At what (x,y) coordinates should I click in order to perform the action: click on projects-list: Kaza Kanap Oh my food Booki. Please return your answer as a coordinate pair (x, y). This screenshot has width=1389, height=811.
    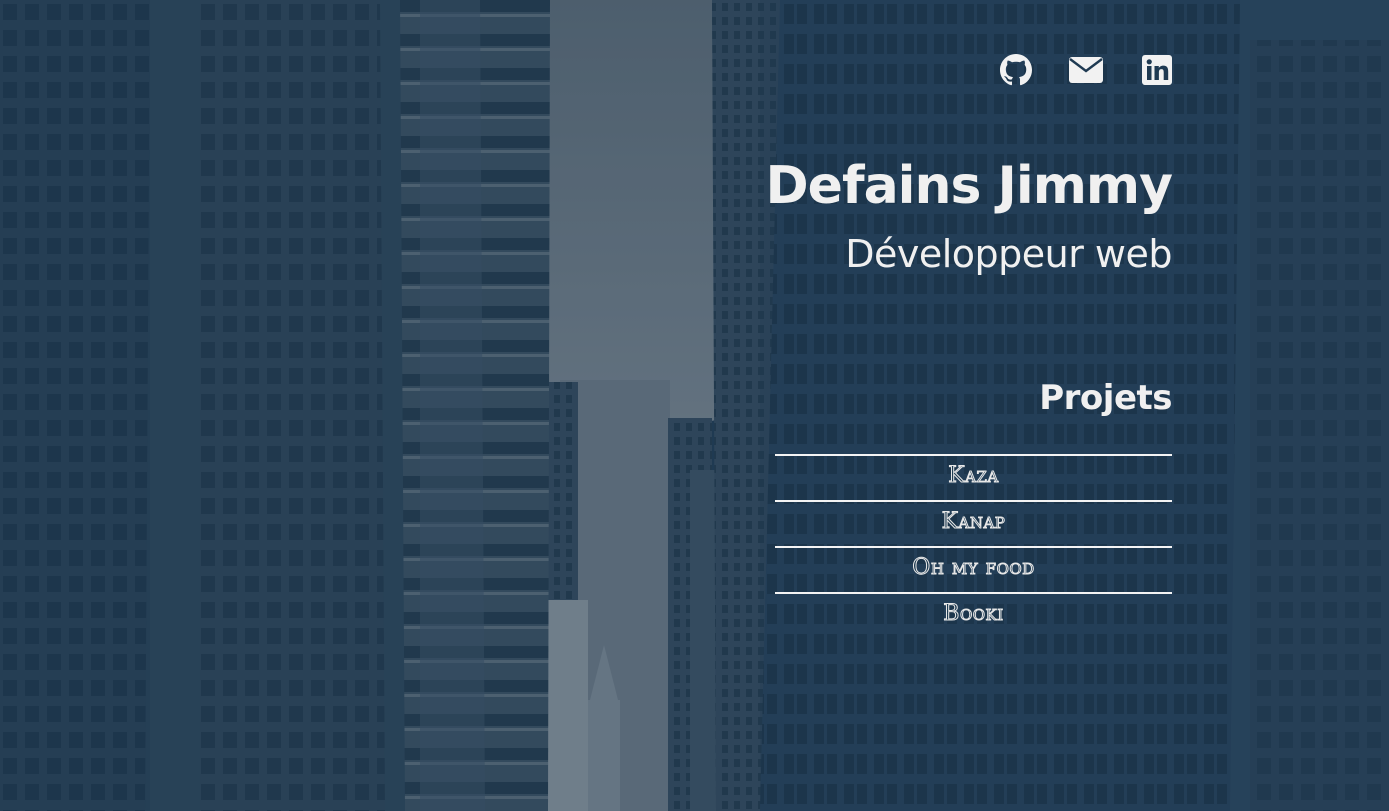
    Looking at the image, I should click on (973, 546).